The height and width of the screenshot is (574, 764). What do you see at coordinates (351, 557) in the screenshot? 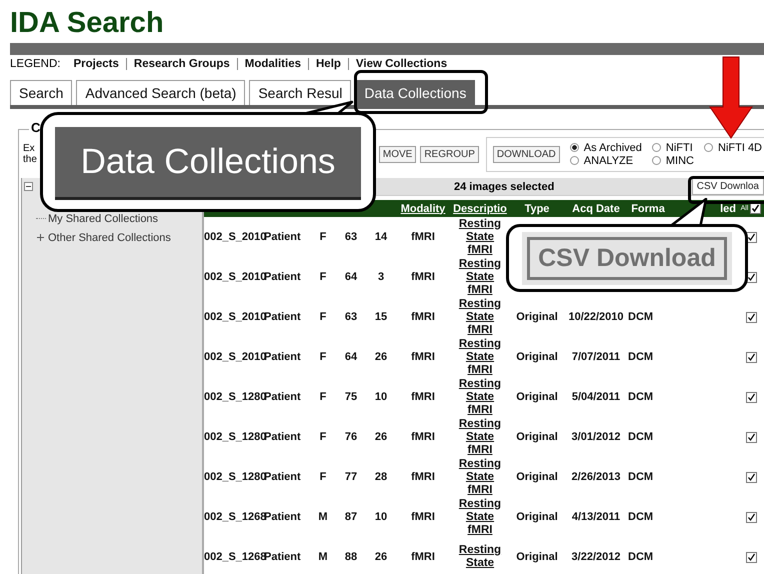
I see `table-cell: 88` at bounding box center [351, 557].